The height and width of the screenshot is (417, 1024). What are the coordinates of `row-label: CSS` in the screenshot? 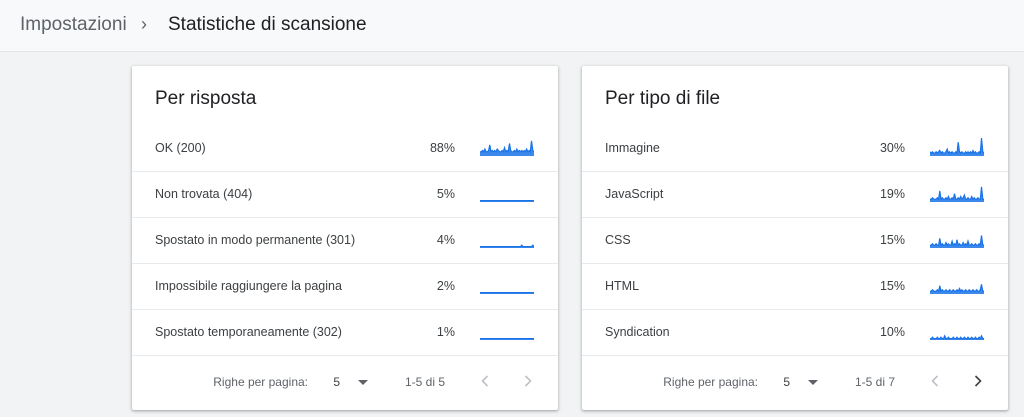 It's located at (618, 240).